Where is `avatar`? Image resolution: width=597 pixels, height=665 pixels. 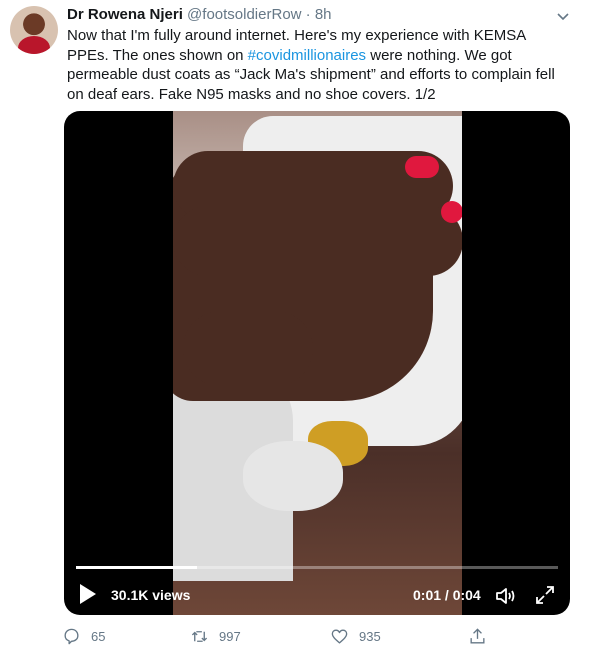
avatar is located at coordinates (34, 30).